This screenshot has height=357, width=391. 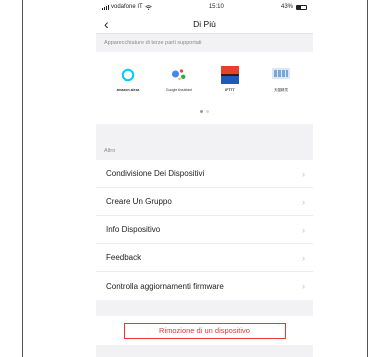 I want to click on partner-google-assistant: Google Assistant, so click(x=179, y=78).